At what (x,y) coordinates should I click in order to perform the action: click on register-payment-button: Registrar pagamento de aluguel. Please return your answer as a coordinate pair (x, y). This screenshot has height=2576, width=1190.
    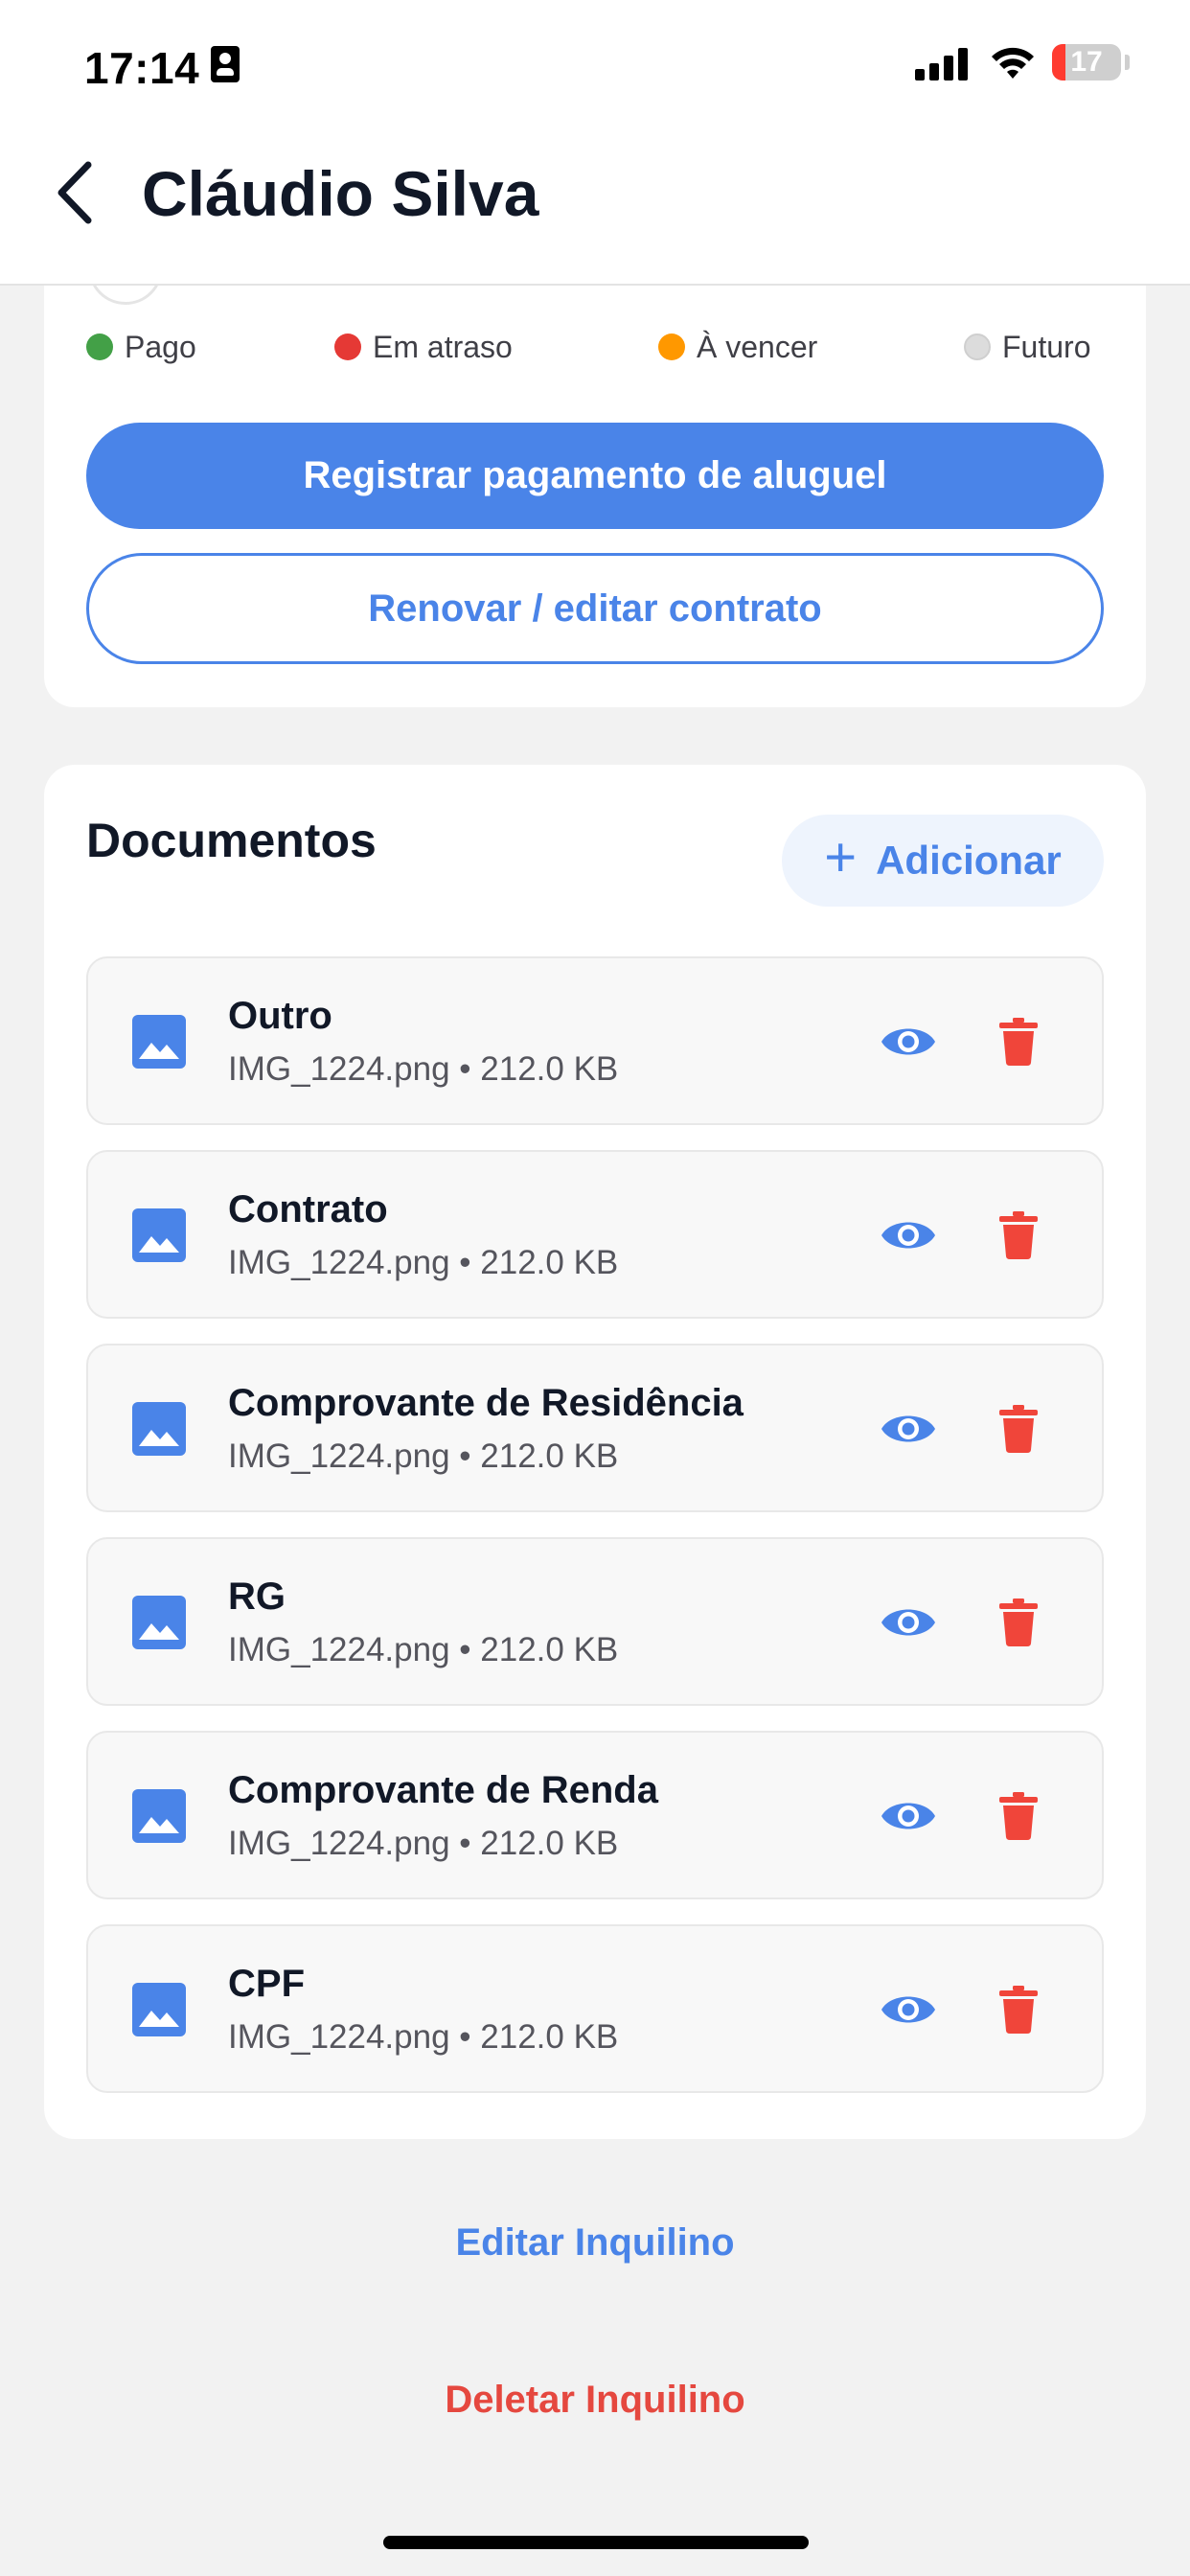
    Looking at the image, I should click on (595, 476).